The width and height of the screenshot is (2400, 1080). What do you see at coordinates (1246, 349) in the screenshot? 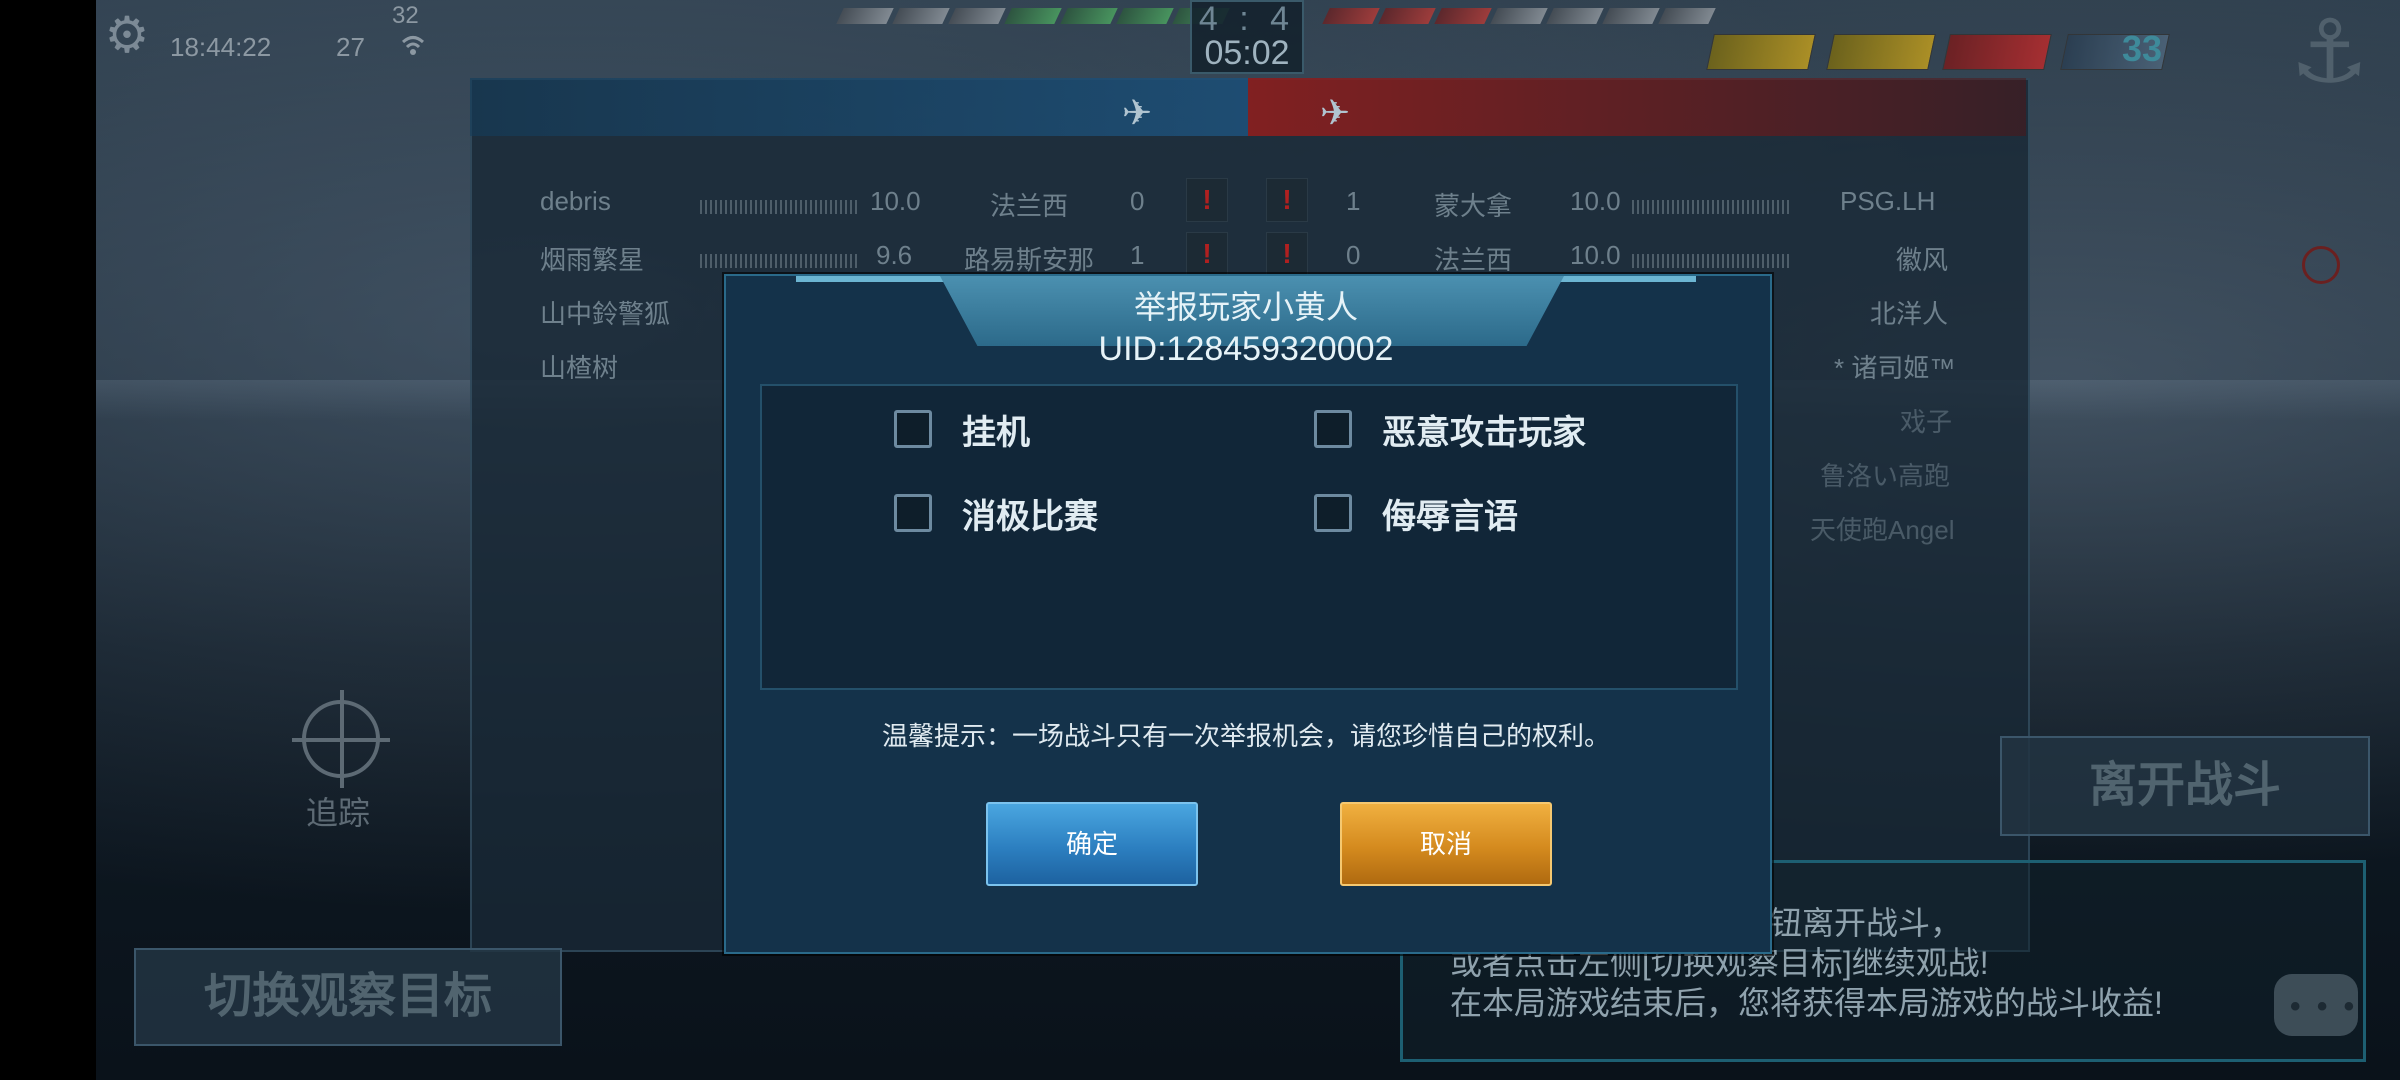
I see `player-uid: UID:128459320002` at bounding box center [1246, 349].